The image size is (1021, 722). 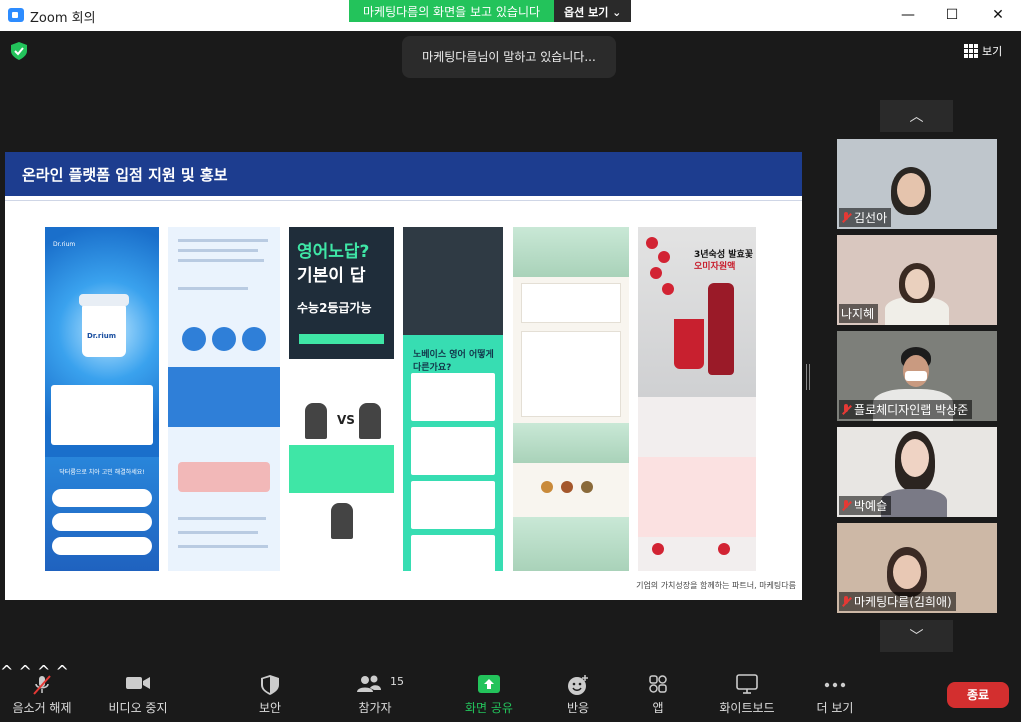 What do you see at coordinates (658, 708) in the screenshot?
I see `apps-label: 앱` at bounding box center [658, 708].